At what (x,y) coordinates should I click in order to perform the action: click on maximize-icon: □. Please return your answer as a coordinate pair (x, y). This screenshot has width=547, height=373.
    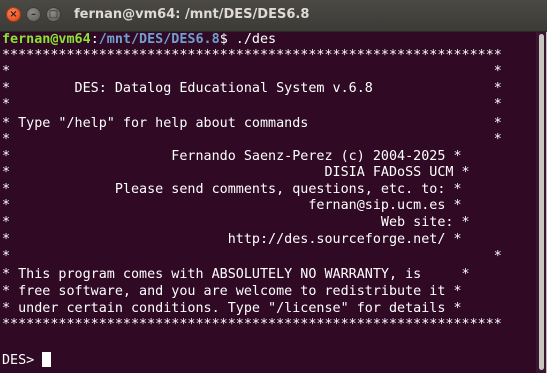
    Looking at the image, I should click on (53, 14).